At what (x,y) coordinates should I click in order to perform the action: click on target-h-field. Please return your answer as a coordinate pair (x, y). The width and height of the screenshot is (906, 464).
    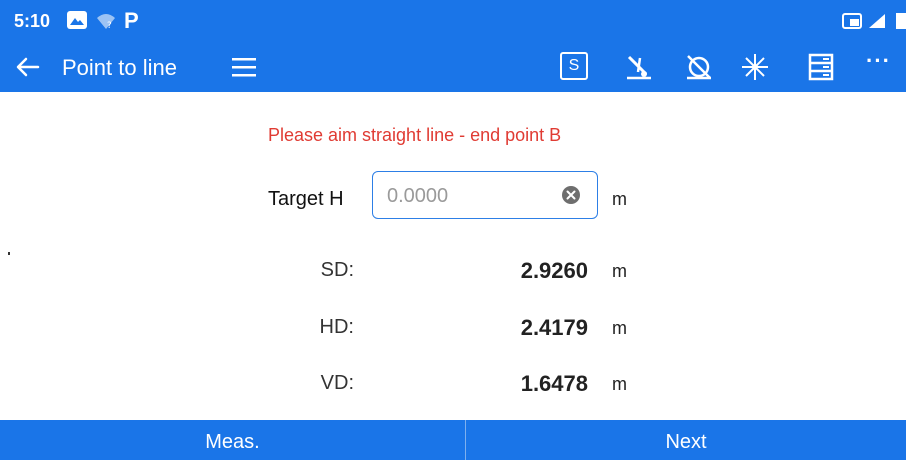
    Looking at the image, I should click on (485, 195).